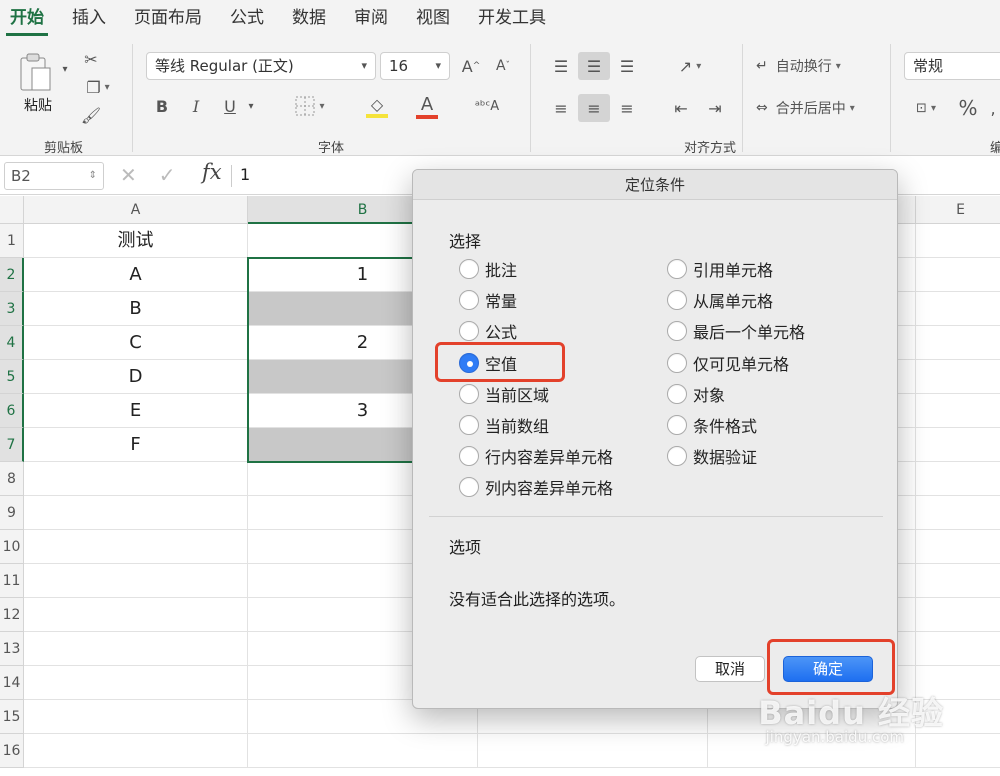  What do you see at coordinates (12, 479) in the screenshot?
I see `row-header: 8` at bounding box center [12, 479].